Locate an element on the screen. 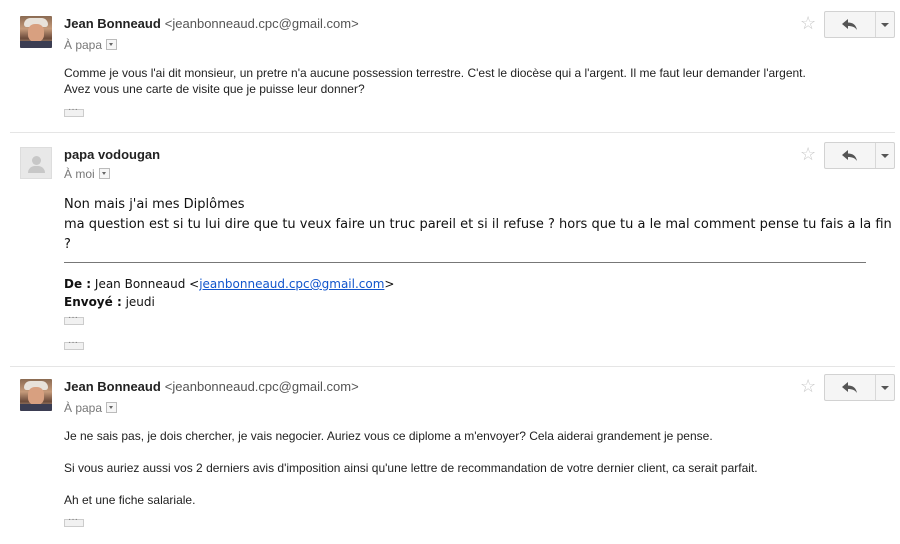 The height and width of the screenshot is (544, 900). from-email-link: jeanbonneaud.cpc@gmail.com is located at coordinates (291, 284).